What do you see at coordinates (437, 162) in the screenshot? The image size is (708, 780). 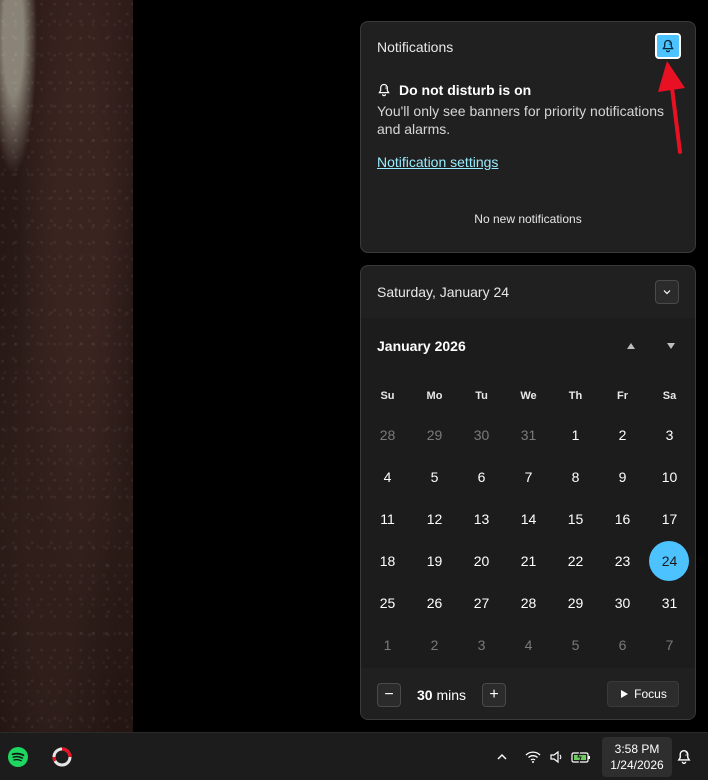 I see `notification-settings-link: Notification settings` at bounding box center [437, 162].